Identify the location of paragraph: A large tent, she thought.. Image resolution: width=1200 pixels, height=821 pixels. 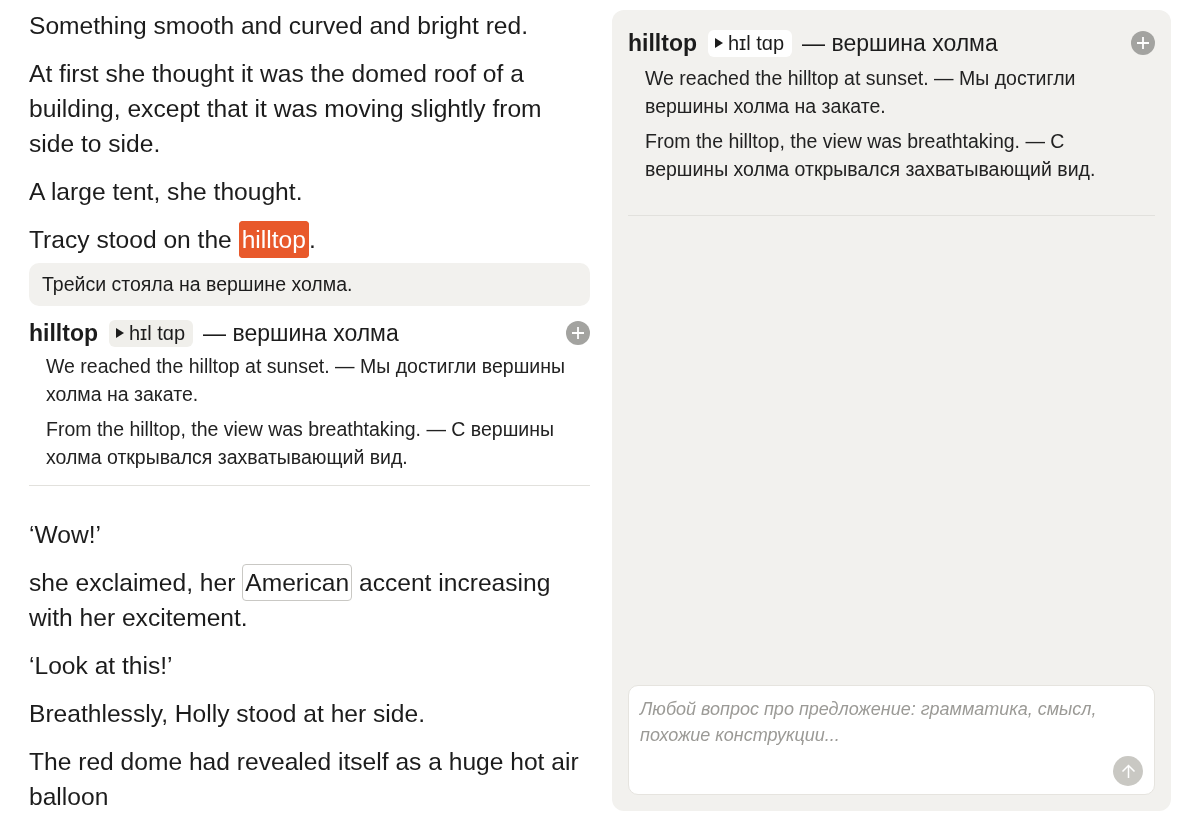
(166, 192).